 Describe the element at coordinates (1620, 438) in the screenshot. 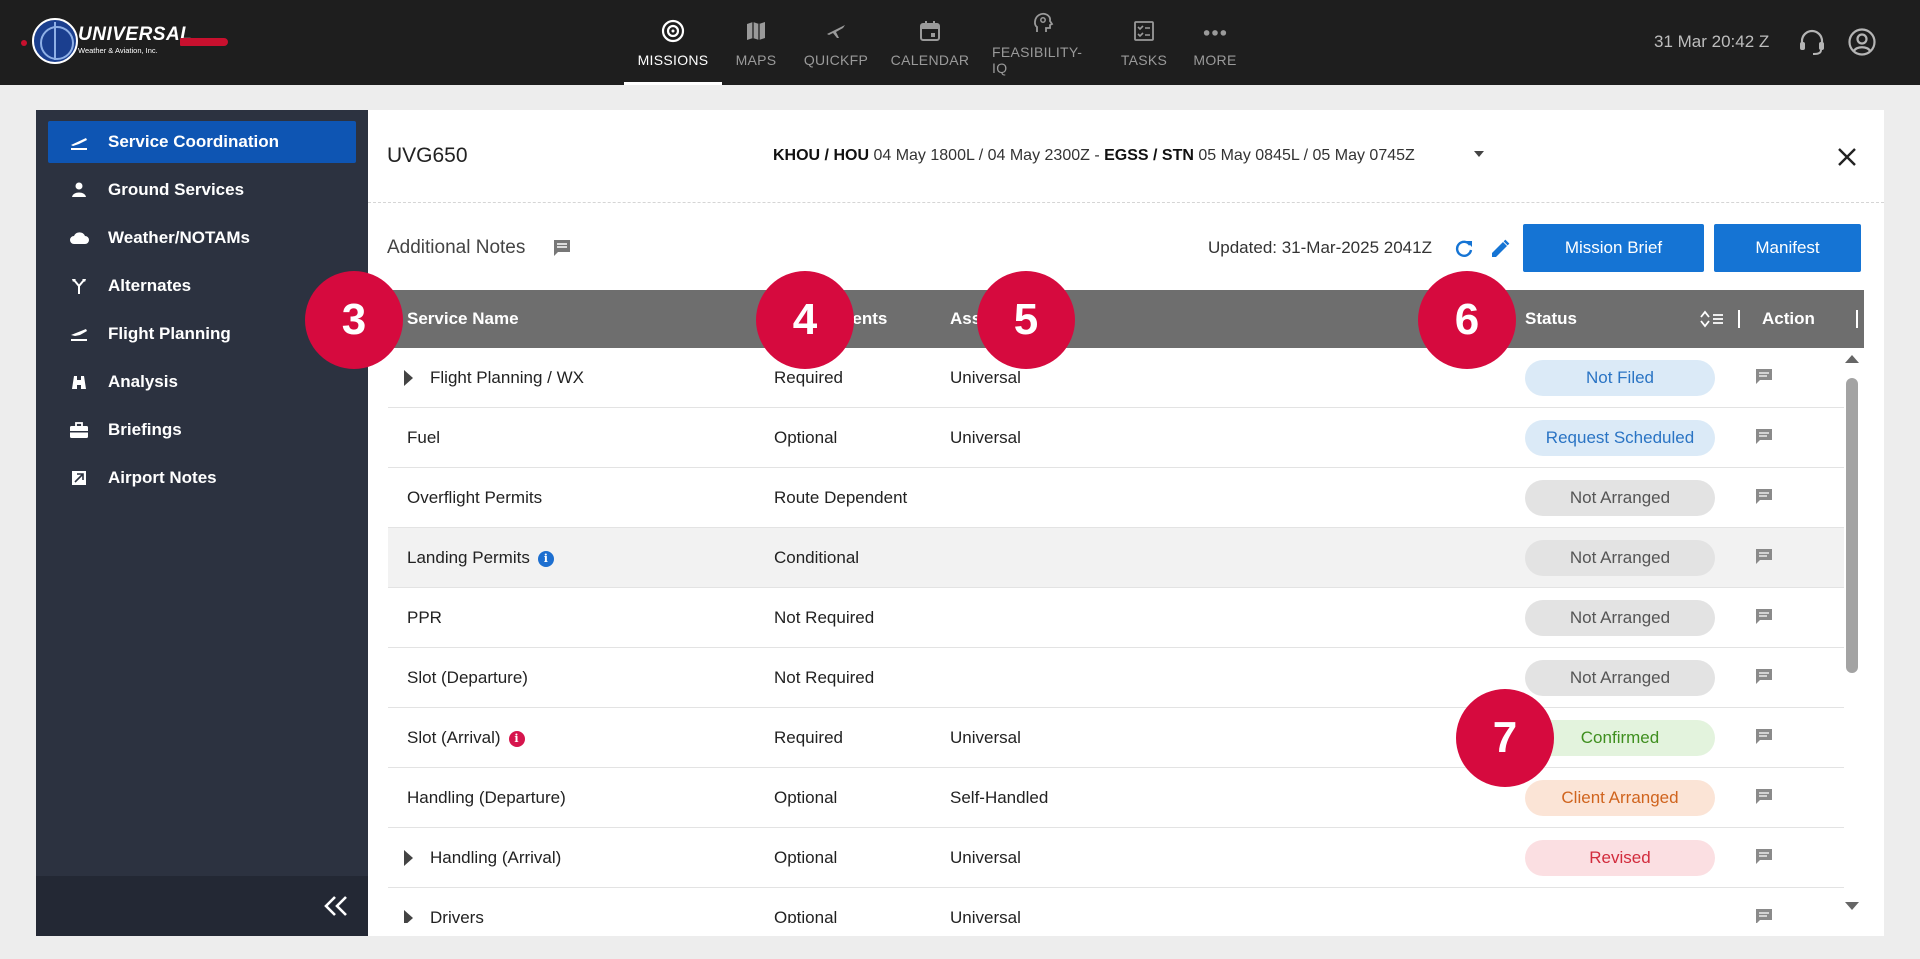

I see `status-badge: Request Scheduled` at that location.